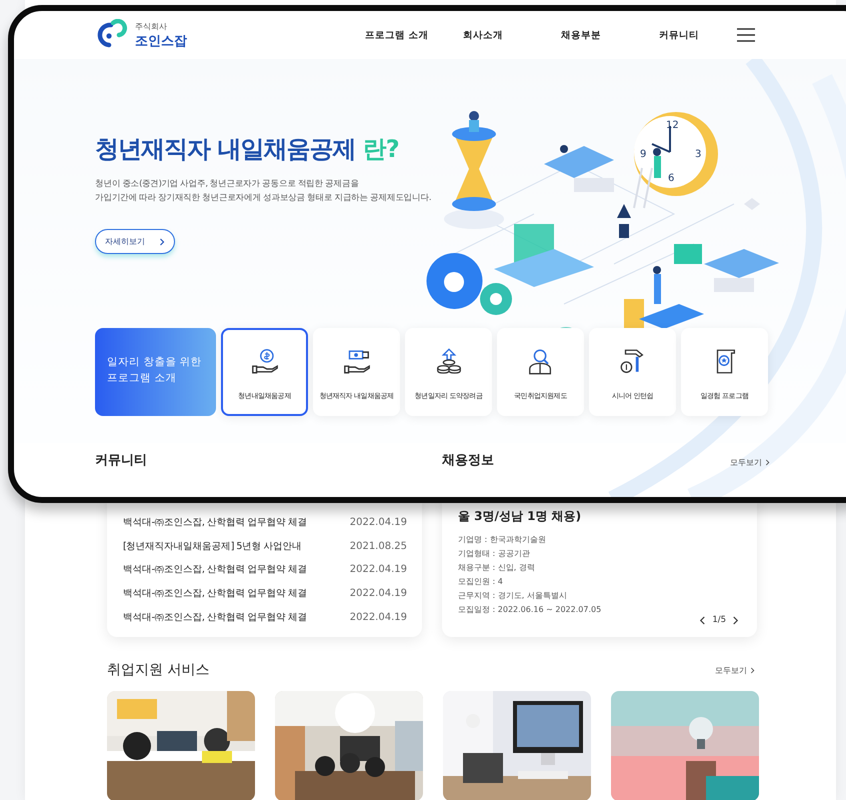 The image size is (846, 800). What do you see at coordinates (161, 41) in the screenshot?
I see `logo-name: 조인스잡` at bounding box center [161, 41].